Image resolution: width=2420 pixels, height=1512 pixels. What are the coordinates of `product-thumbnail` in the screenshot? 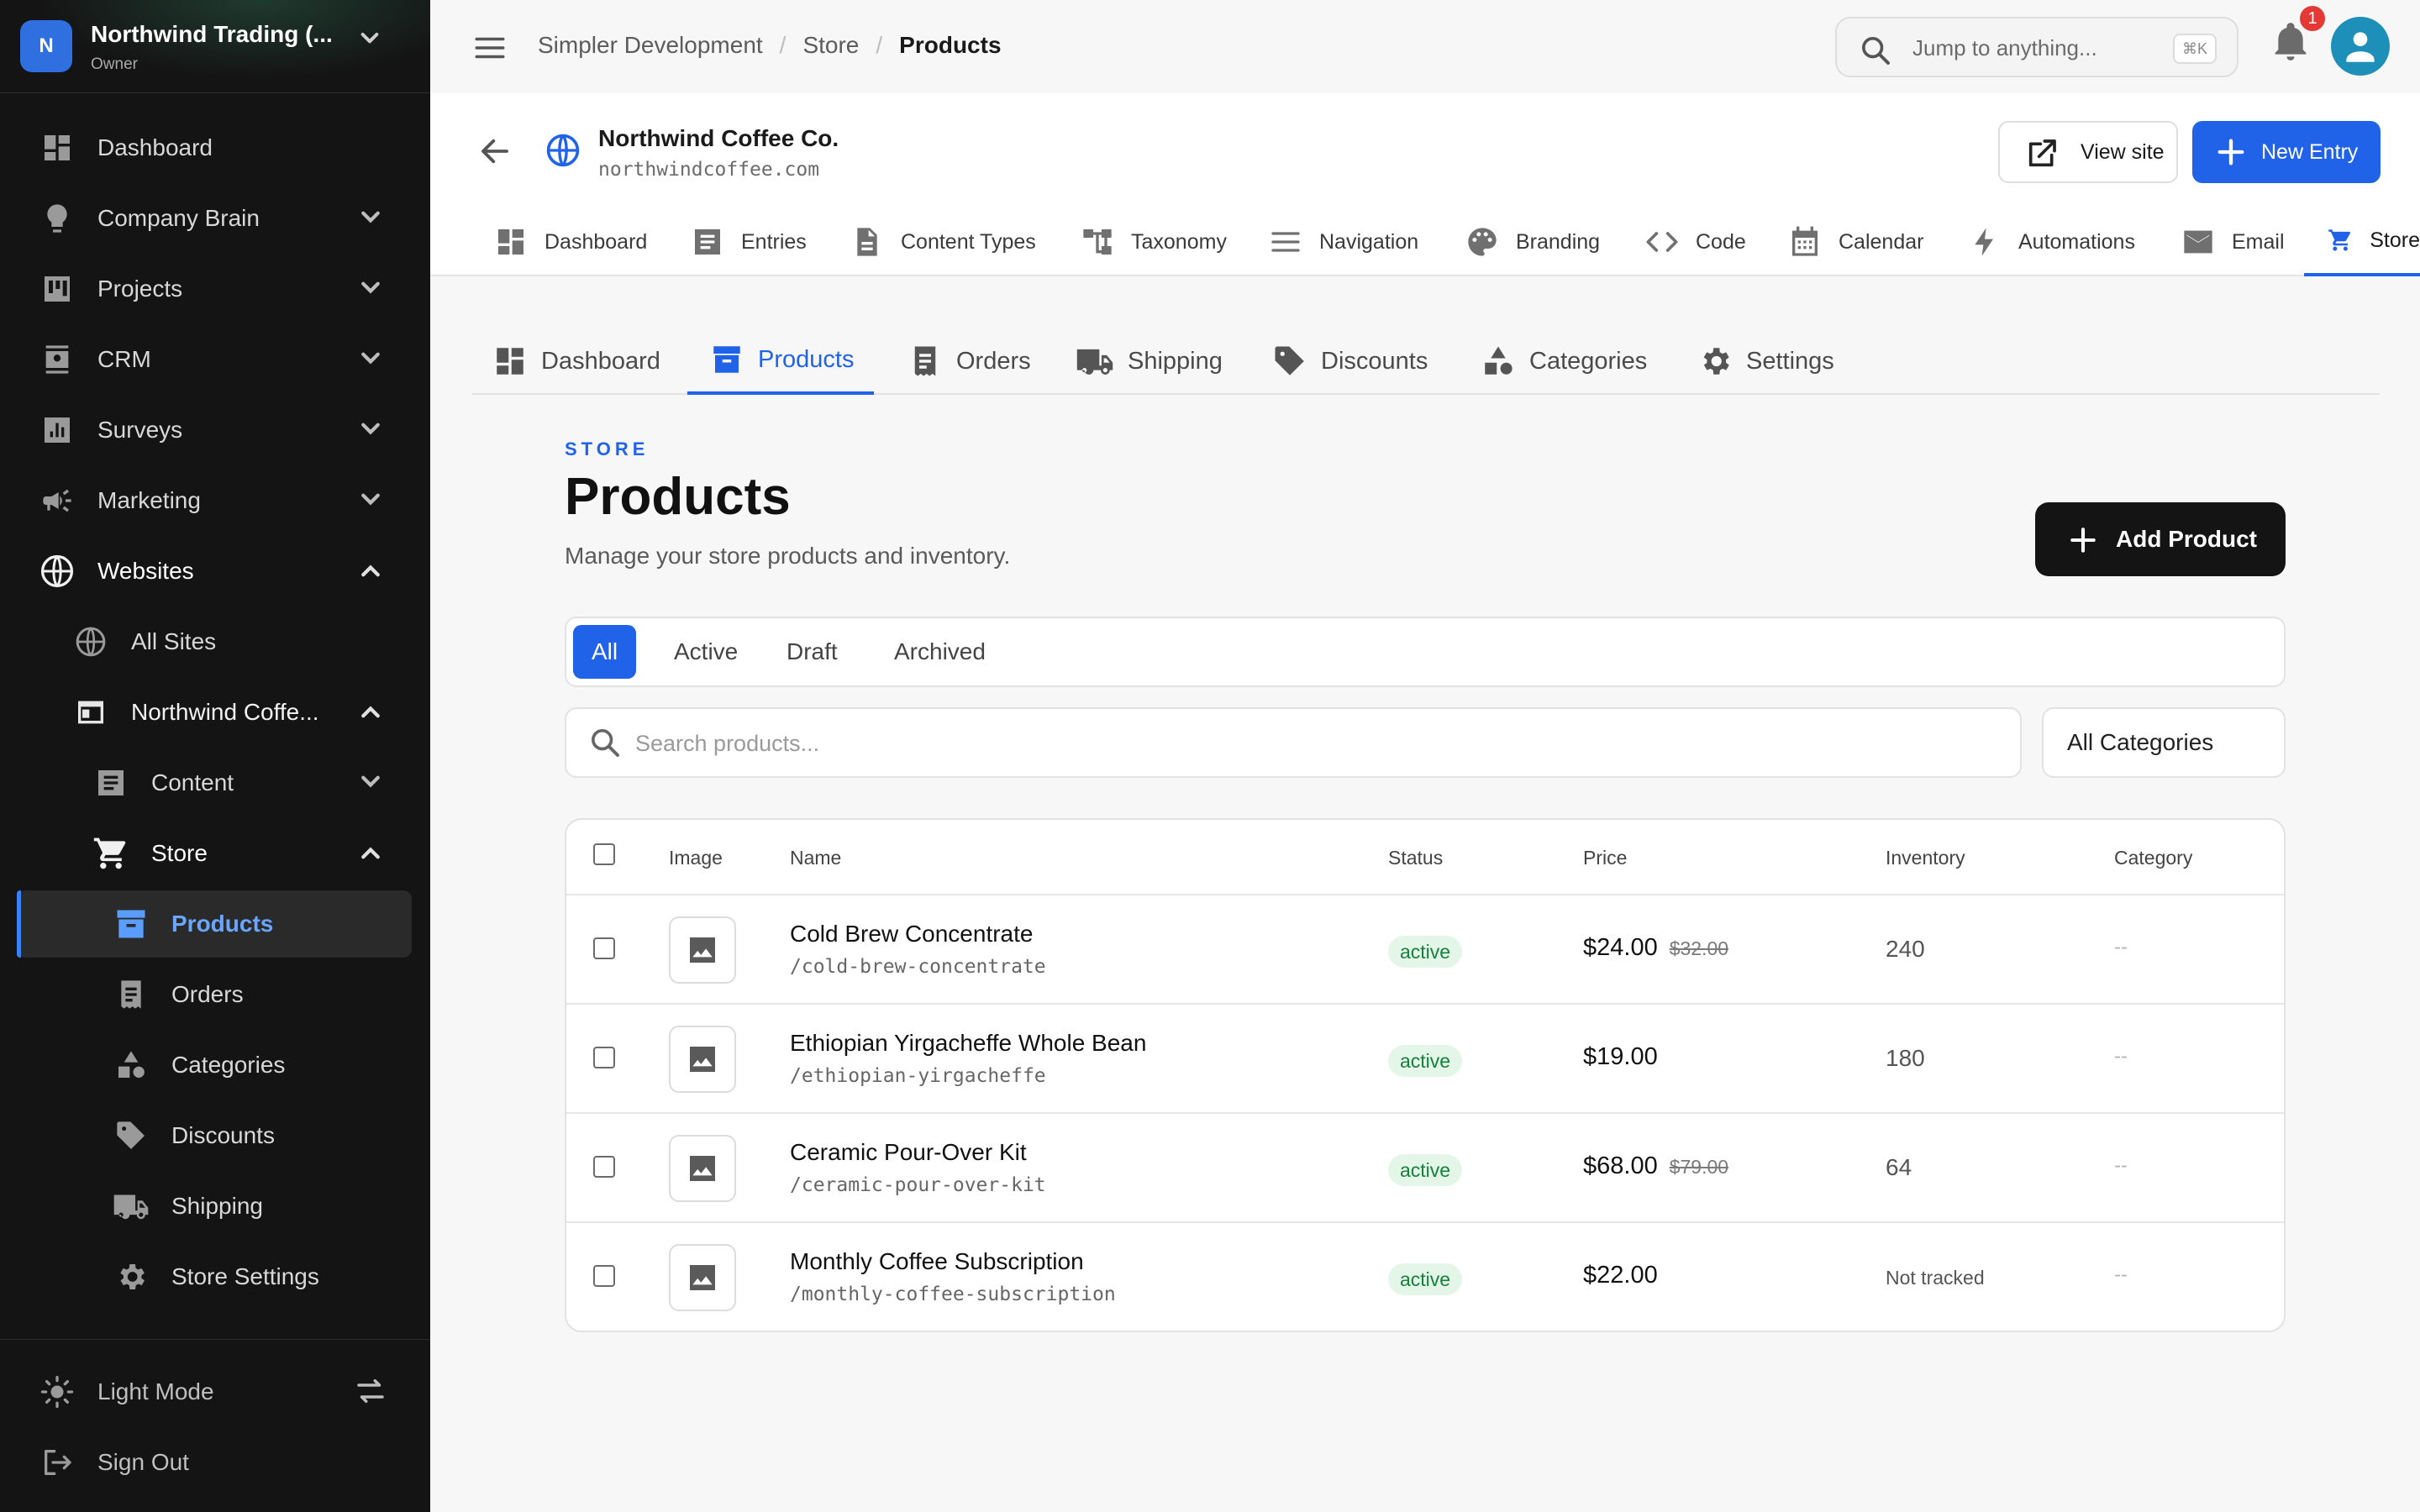 It's located at (703, 950).